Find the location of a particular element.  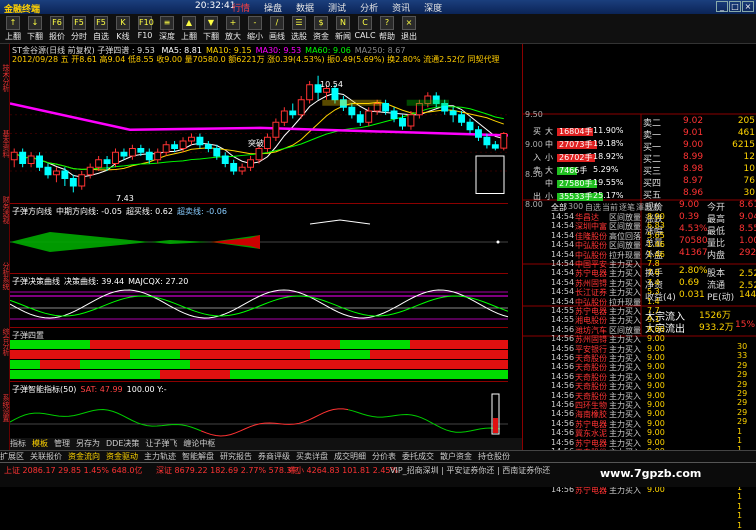

toolbar-button-0: ↑ 上翻 is located at coordinates (13, 29).